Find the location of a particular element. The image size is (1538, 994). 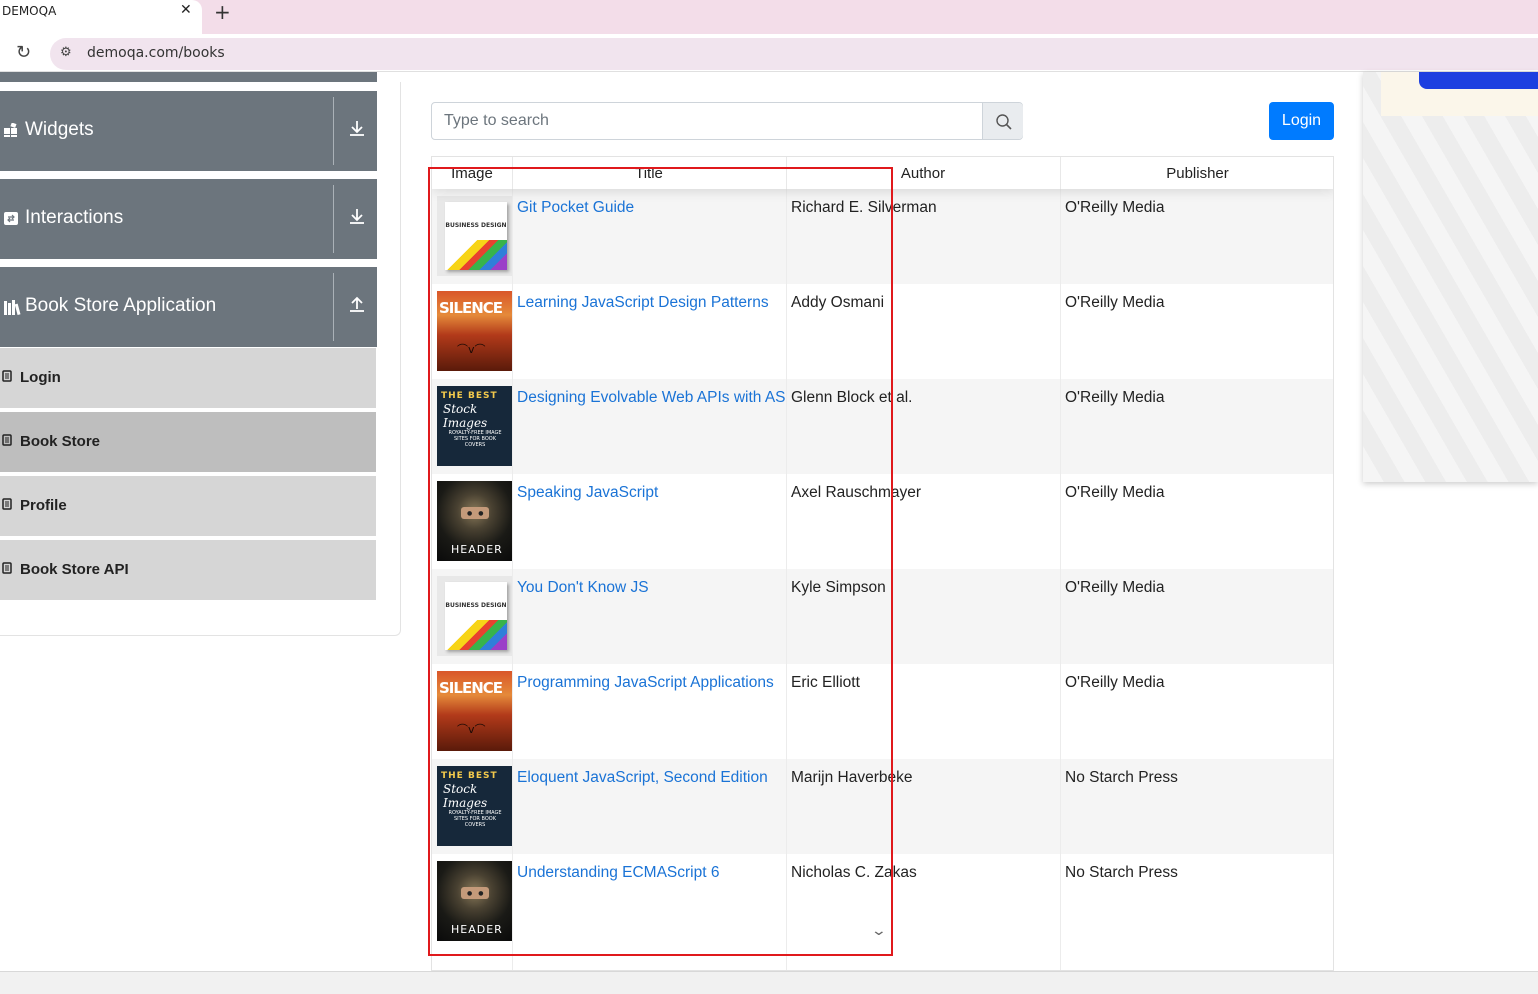

sidebar-item-book-store: Book Store is located at coordinates (188, 443).